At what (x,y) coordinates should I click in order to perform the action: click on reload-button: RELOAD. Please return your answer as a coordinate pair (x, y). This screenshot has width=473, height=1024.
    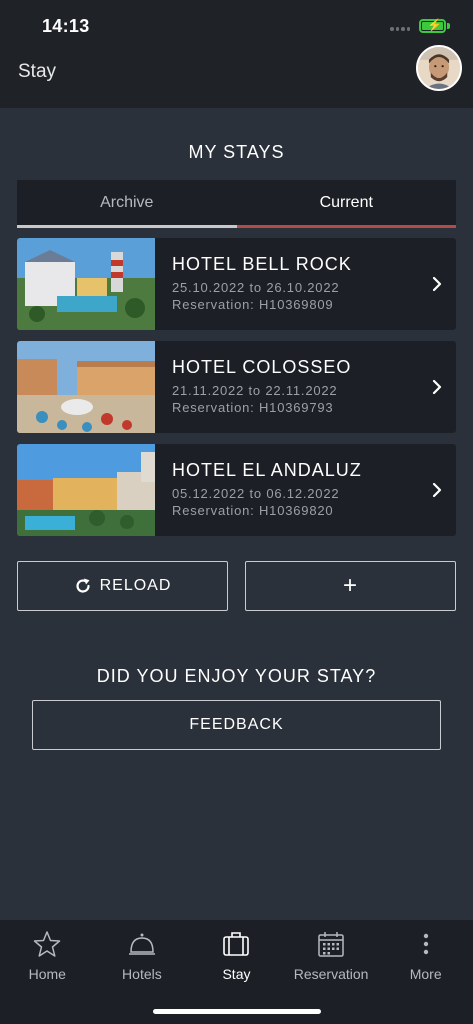
    Looking at the image, I should click on (122, 586).